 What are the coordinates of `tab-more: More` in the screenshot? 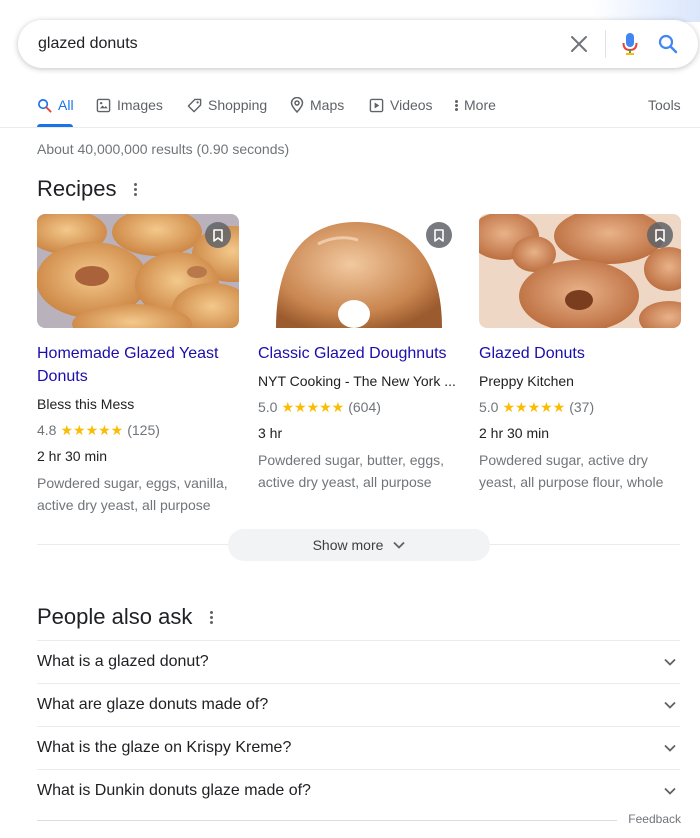 It's located at (475, 105).